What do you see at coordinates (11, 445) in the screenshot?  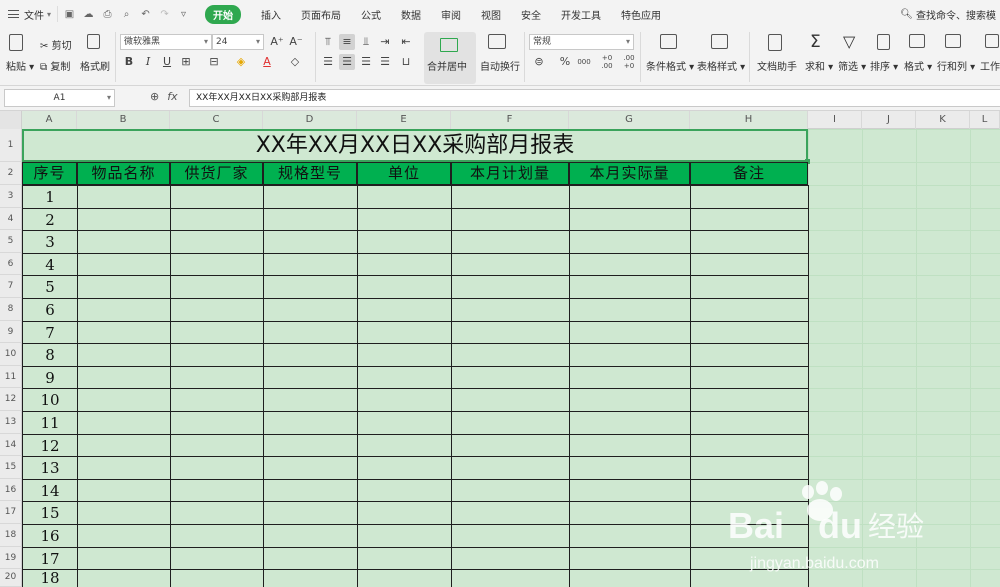 I see `row-header-14: 14` at bounding box center [11, 445].